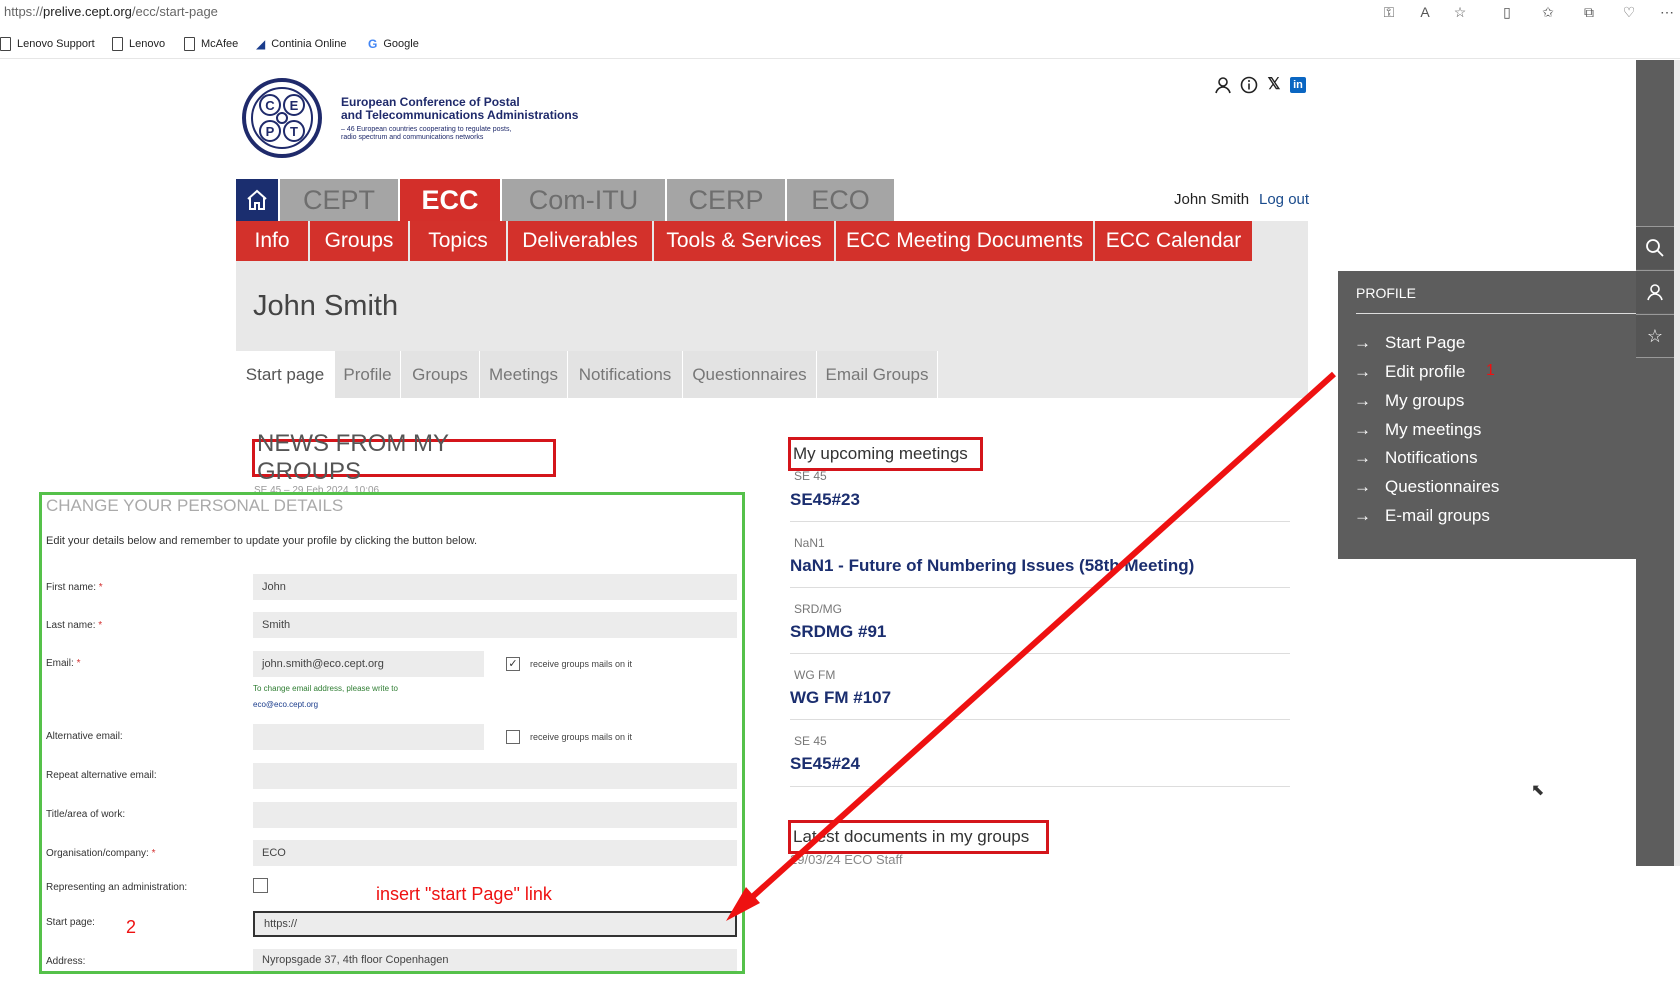 This screenshot has width=1680, height=982. What do you see at coordinates (964, 241) in the screenshot?
I see `subnav-ecc-meeting-documents: ECC Meeting Documents` at bounding box center [964, 241].